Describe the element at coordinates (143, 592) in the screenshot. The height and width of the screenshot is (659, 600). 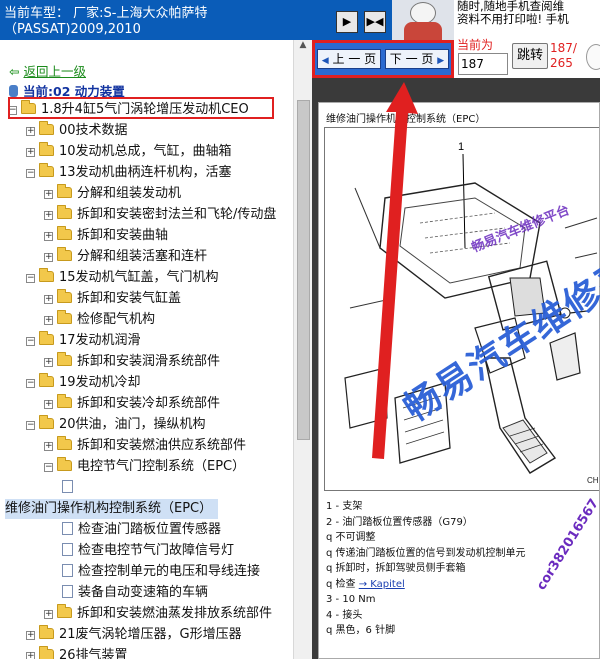
I see `tree-node-label: 装备自动变速箱的车辆` at that location.